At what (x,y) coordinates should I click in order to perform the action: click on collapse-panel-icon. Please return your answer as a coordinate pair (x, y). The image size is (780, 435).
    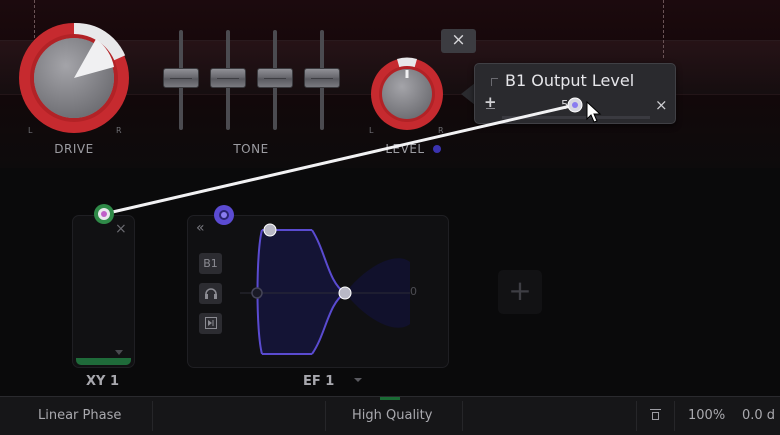
    Looking at the image, I should click on (655, 415).